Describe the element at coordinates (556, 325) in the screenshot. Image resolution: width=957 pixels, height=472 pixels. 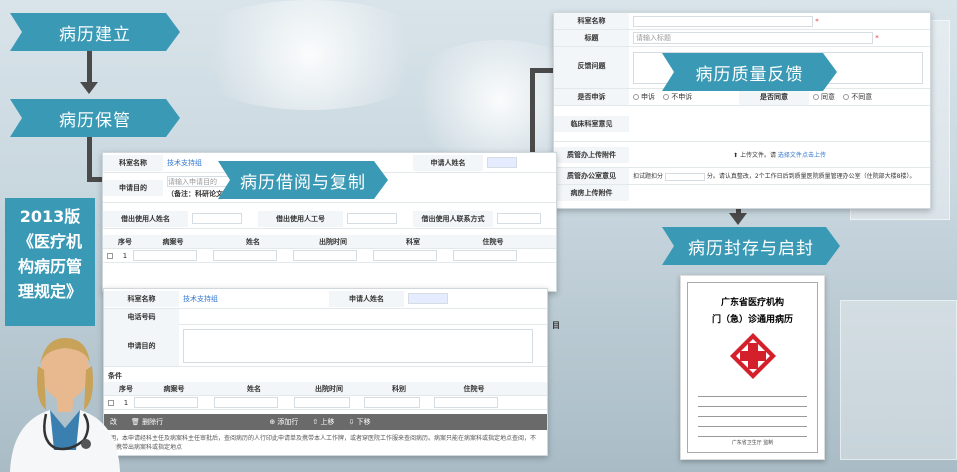
I see `side-char: 目` at that location.